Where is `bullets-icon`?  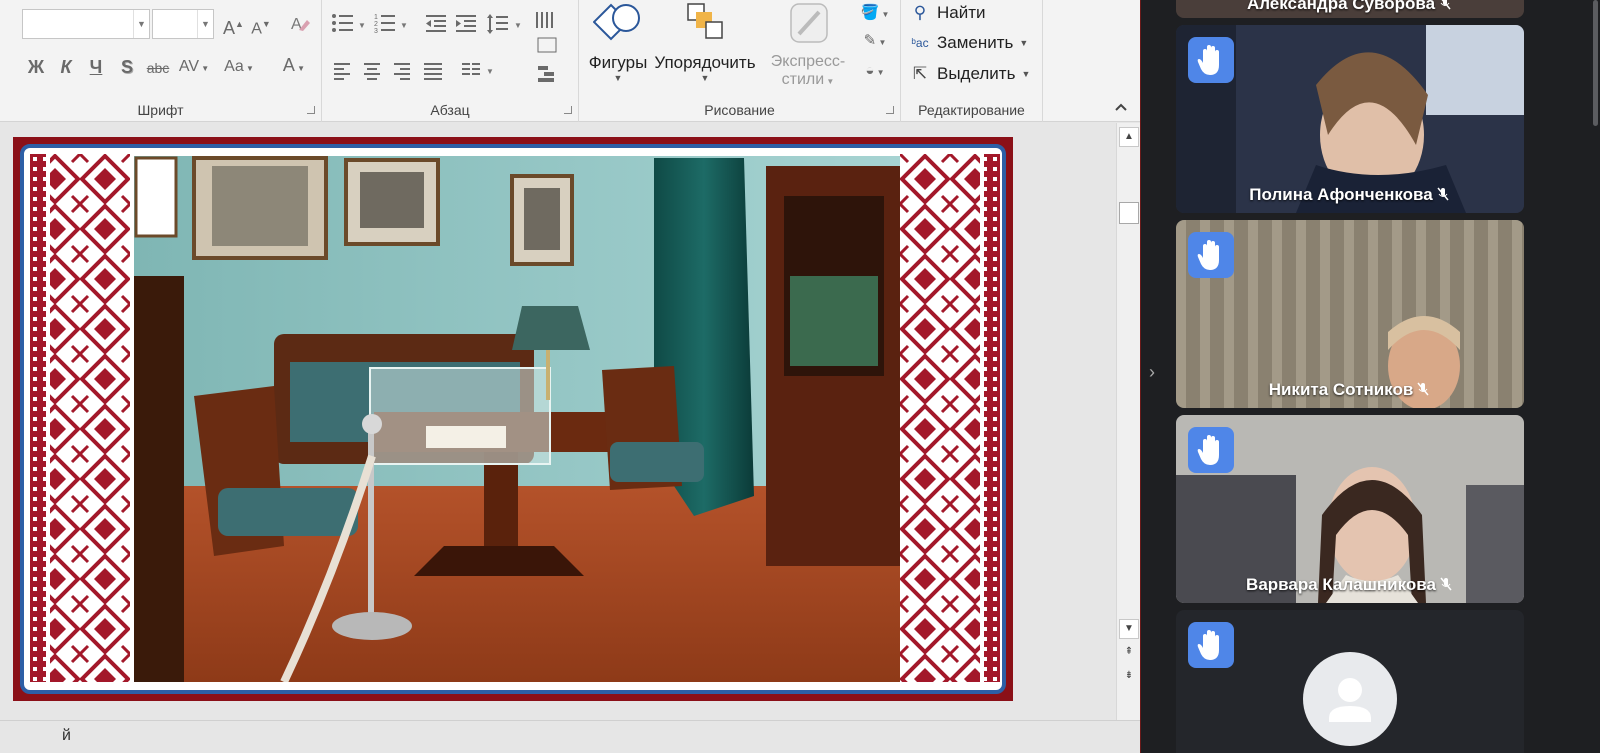
bullets-icon is located at coordinates (342, 23).